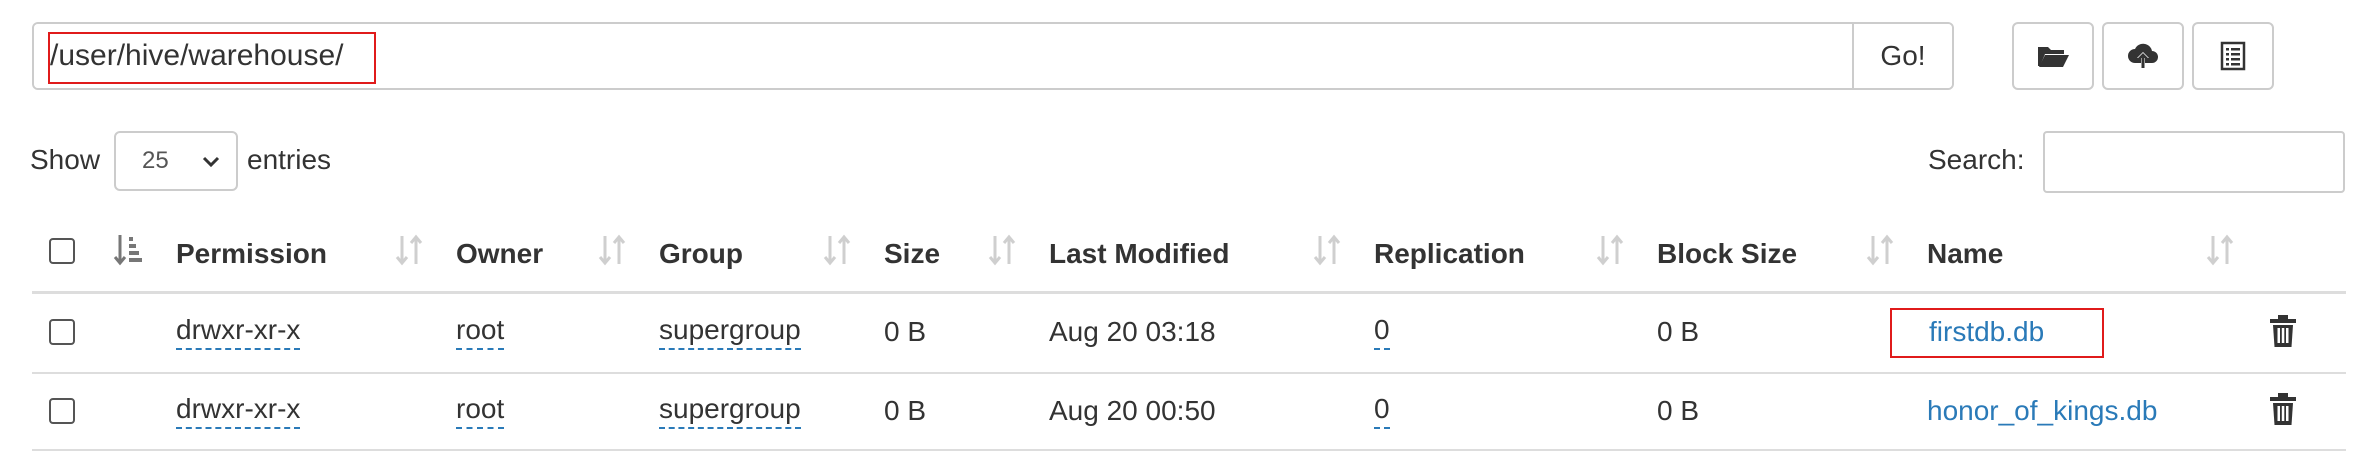  What do you see at coordinates (289, 159) in the screenshot?
I see `entries-label: entries` at bounding box center [289, 159].